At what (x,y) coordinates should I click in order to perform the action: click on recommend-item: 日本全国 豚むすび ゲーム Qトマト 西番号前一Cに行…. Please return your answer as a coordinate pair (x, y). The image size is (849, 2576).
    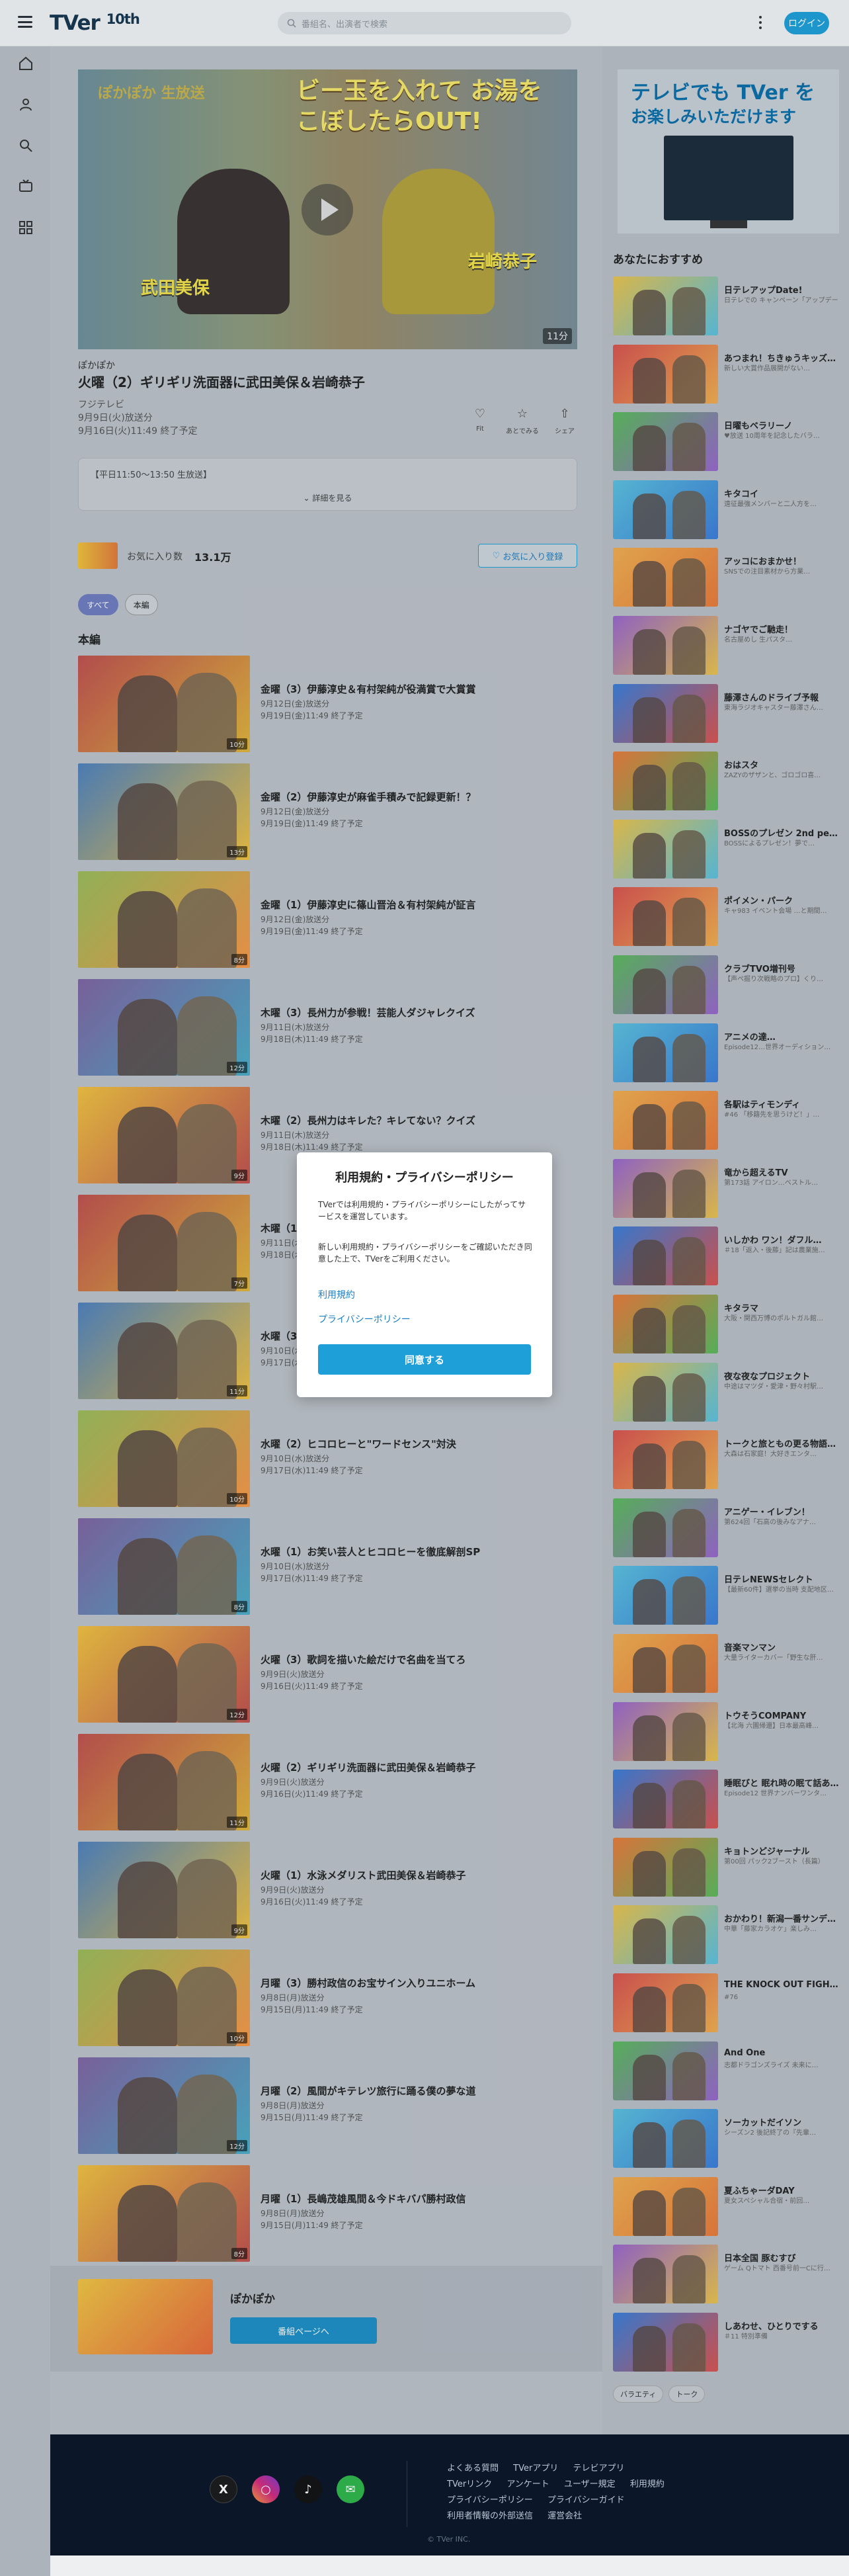
    Looking at the image, I should click on (727, 2275).